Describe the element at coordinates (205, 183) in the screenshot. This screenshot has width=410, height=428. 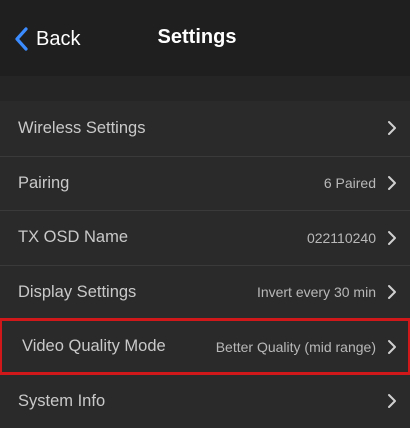
I see `settings-row-pairing: Pairing 6 Paired` at that location.